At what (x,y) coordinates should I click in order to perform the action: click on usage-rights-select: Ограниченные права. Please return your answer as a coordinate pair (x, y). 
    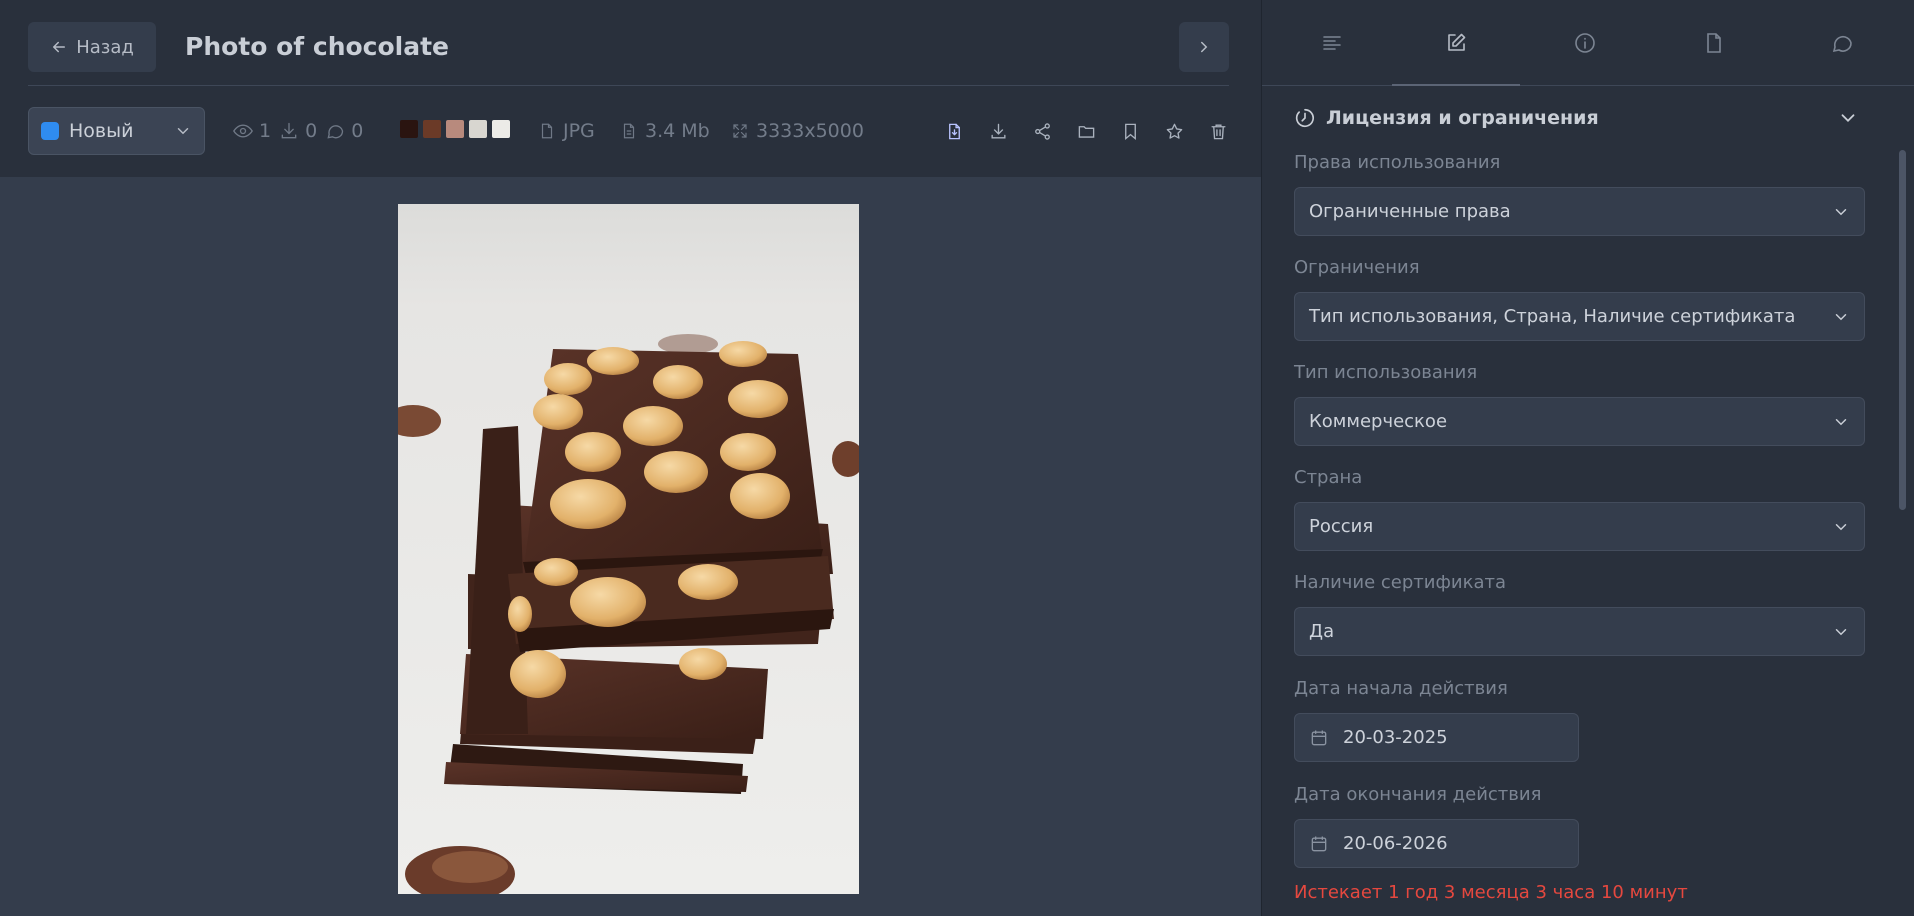
    Looking at the image, I should click on (1579, 211).